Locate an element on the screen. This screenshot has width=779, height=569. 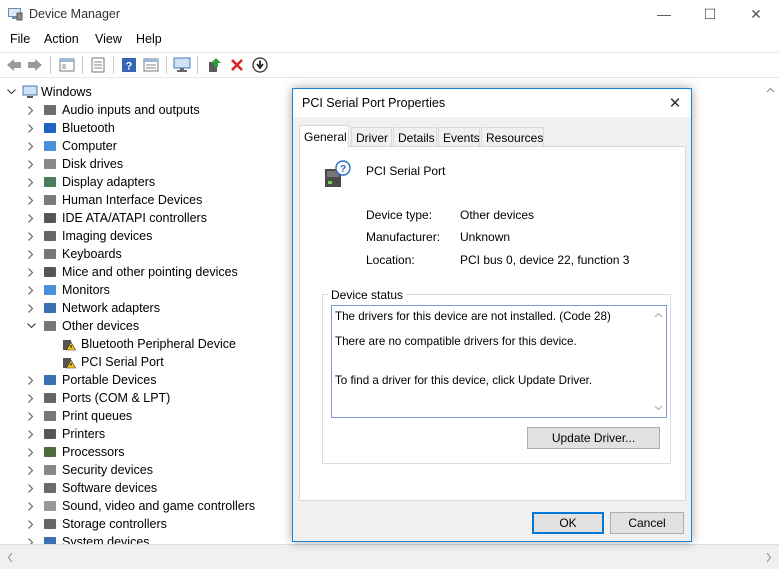
tree-item: System devices is located at coordinates (88, 538).